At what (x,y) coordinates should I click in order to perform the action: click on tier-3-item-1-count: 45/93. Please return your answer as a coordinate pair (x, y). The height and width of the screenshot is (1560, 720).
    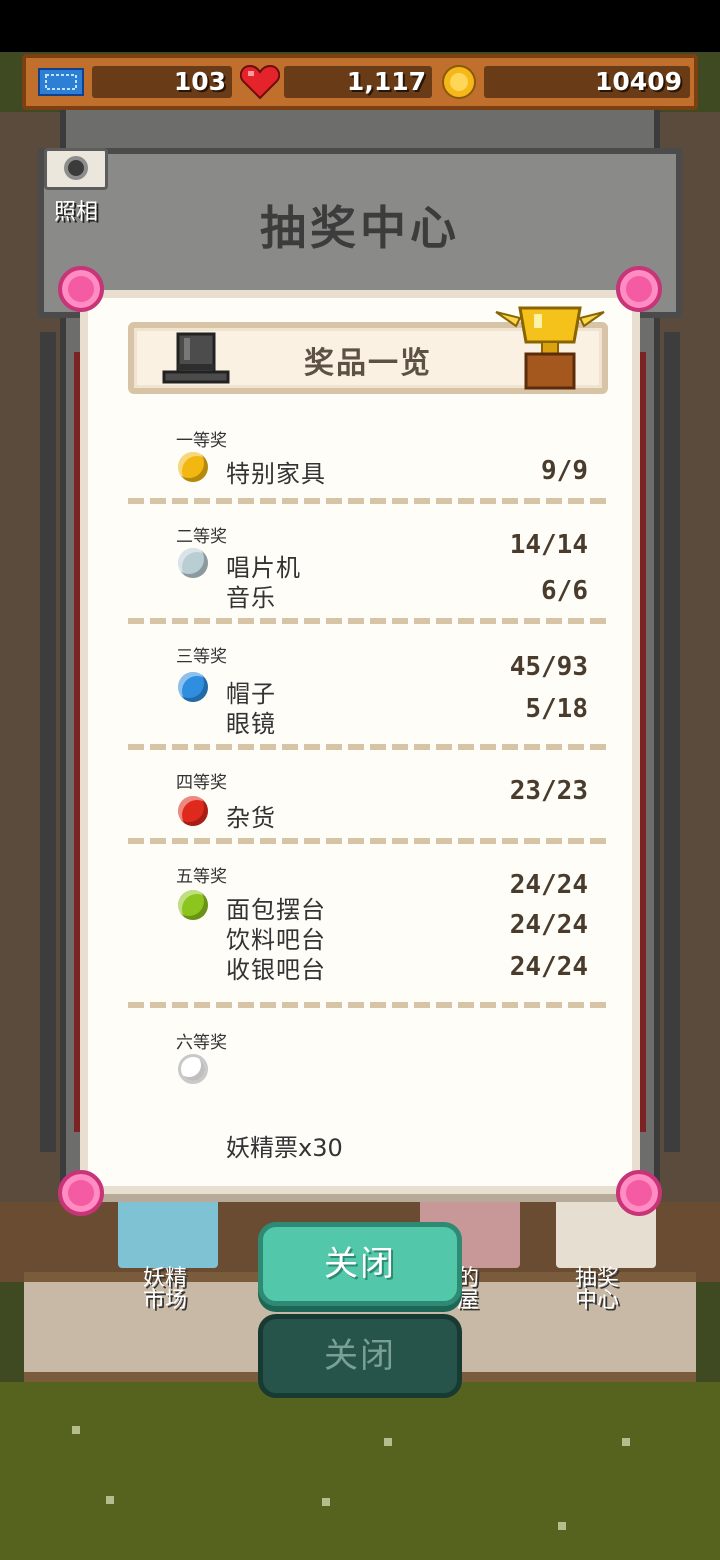
    Looking at the image, I should click on (548, 667).